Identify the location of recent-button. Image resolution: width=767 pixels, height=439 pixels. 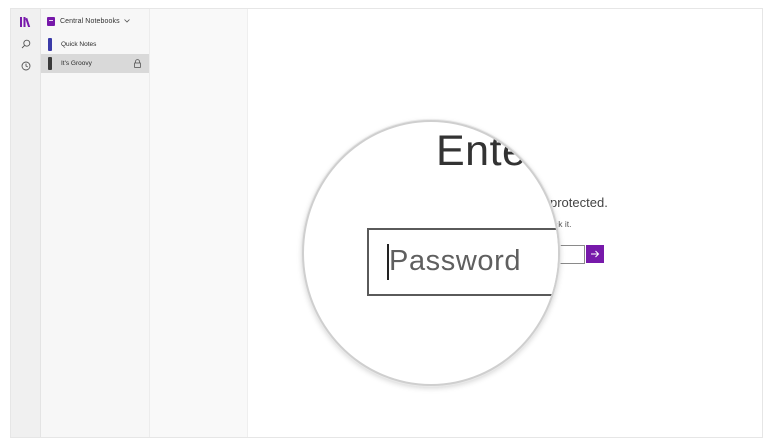
(25, 66).